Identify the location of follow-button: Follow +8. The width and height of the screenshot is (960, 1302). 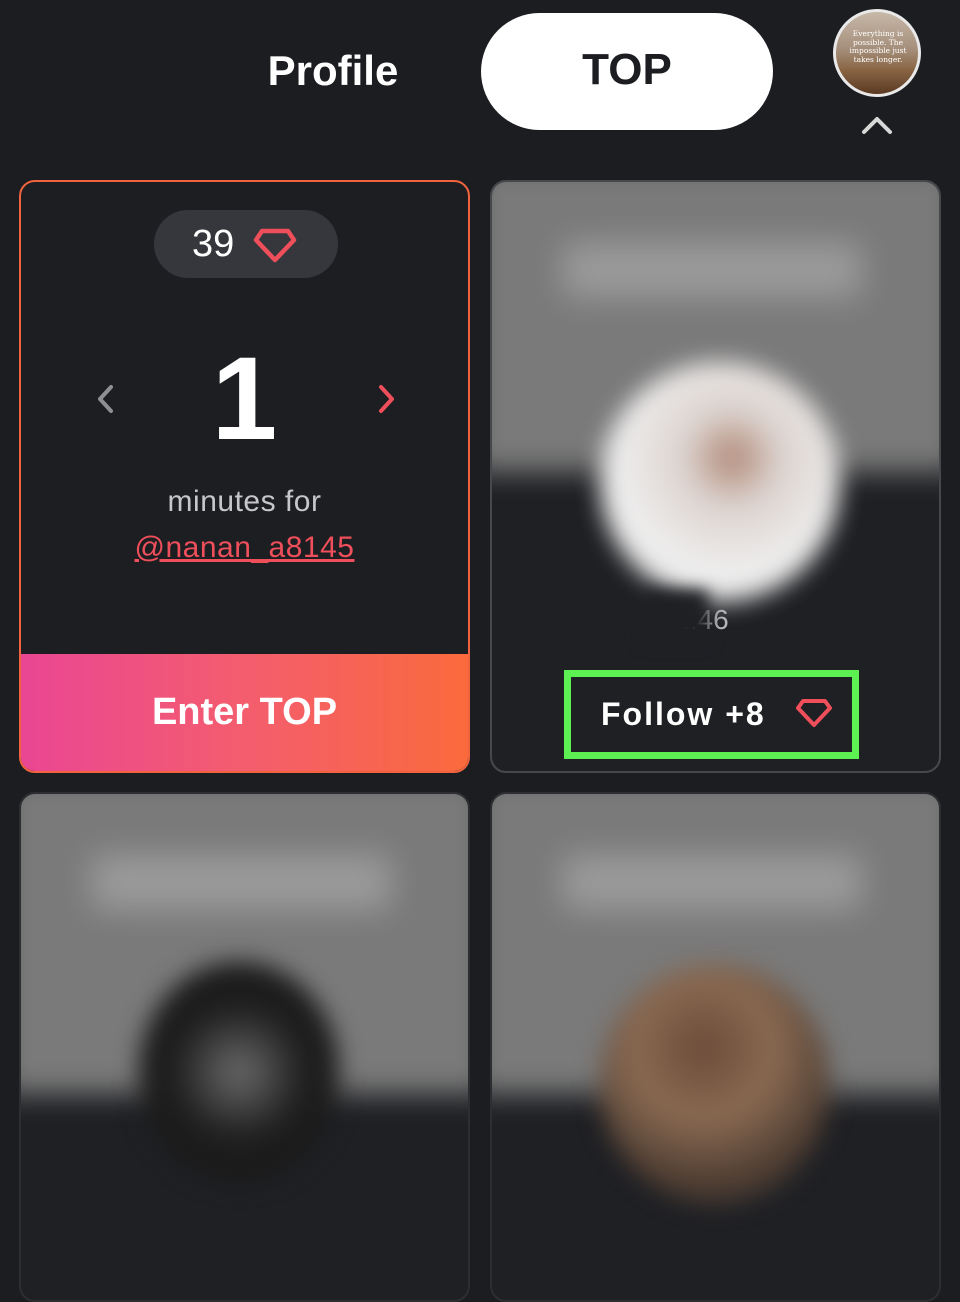
(711, 714).